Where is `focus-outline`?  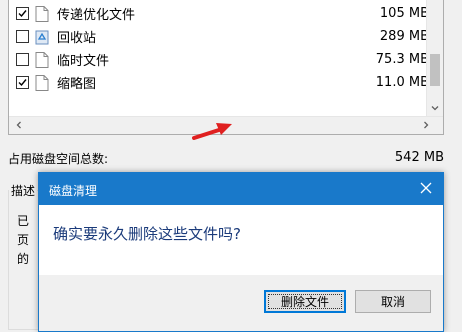 focus-outline is located at coordinates (305, 301).